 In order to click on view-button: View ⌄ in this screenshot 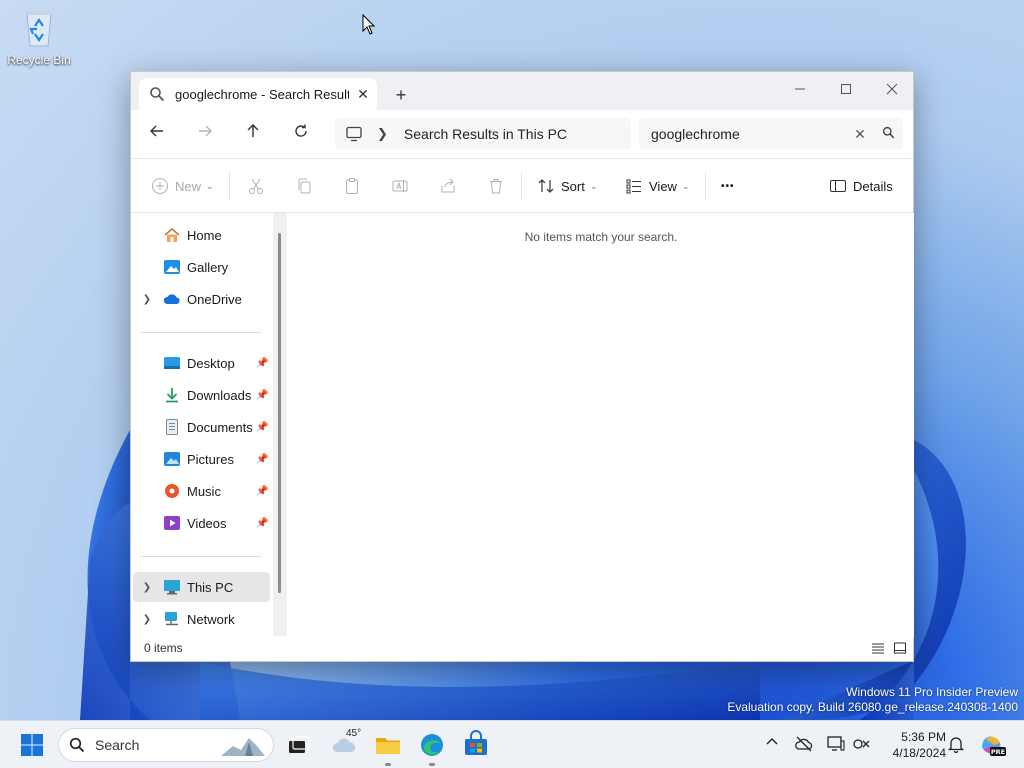, I will do `click(657, 186)`.